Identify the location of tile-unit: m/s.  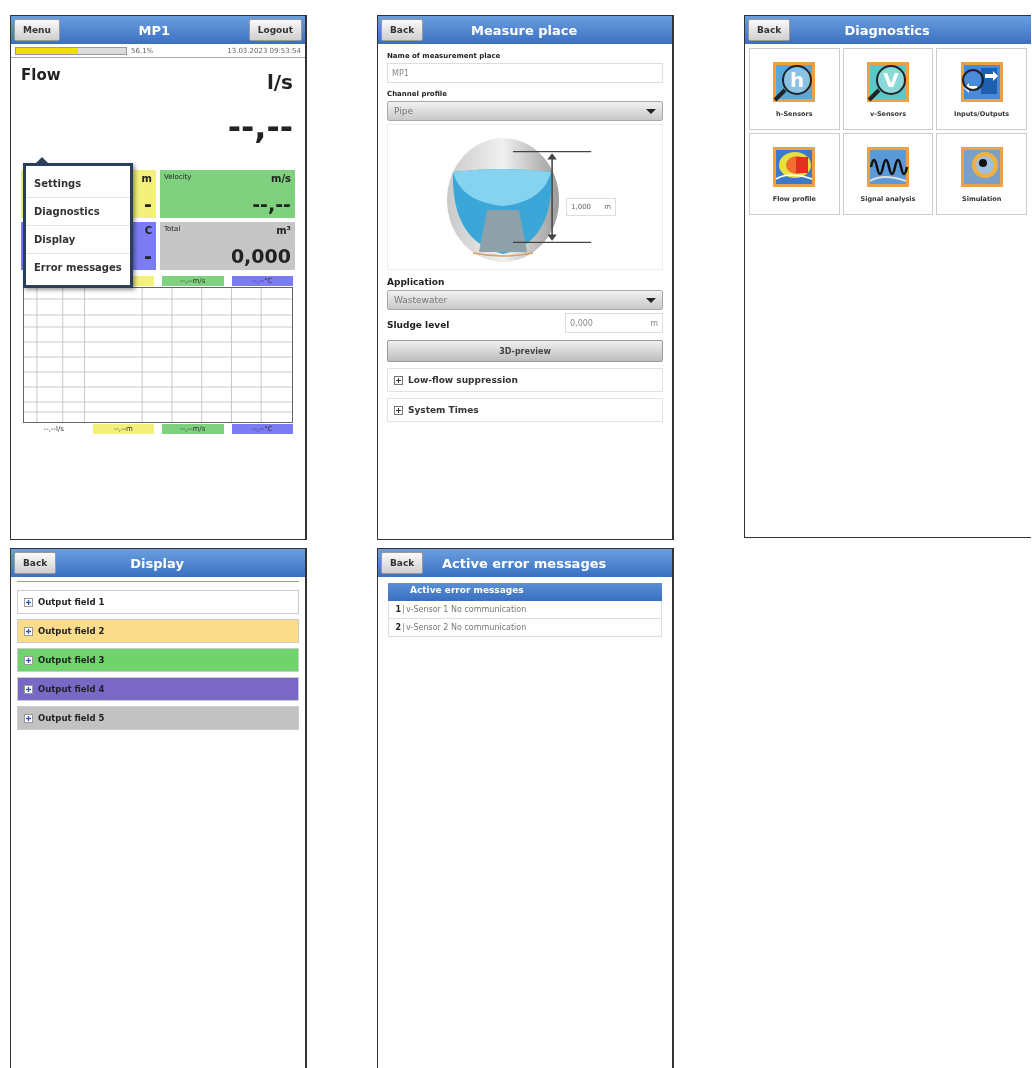
(280, 178).